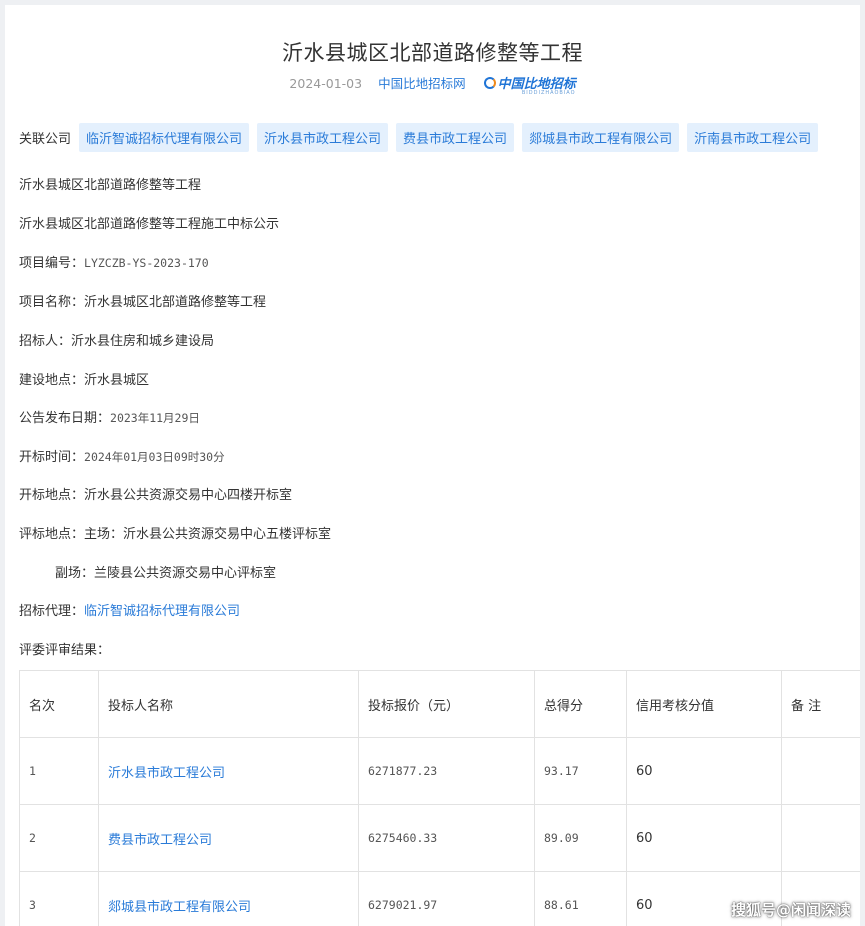  Describe the element at coordinates (59, 898) in the screenshot. I see `cell-rank: 3` at that location.